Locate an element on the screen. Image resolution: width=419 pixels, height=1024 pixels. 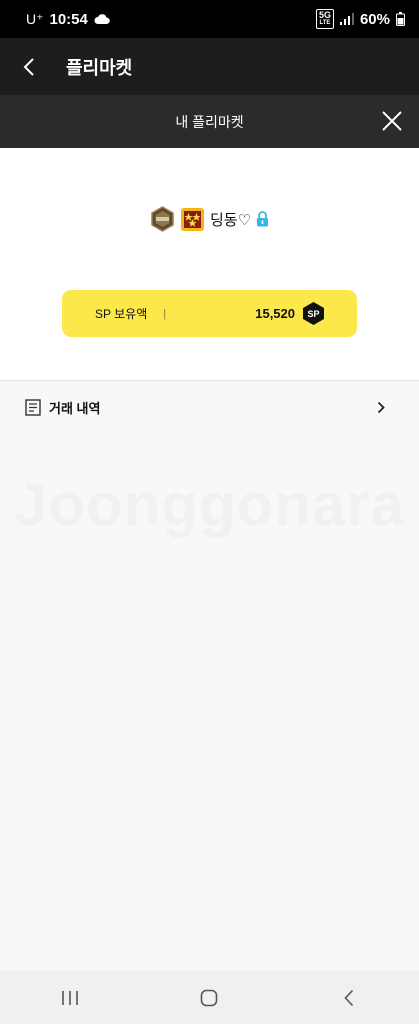
recent-apps-button is located at coordinates (70, 998).